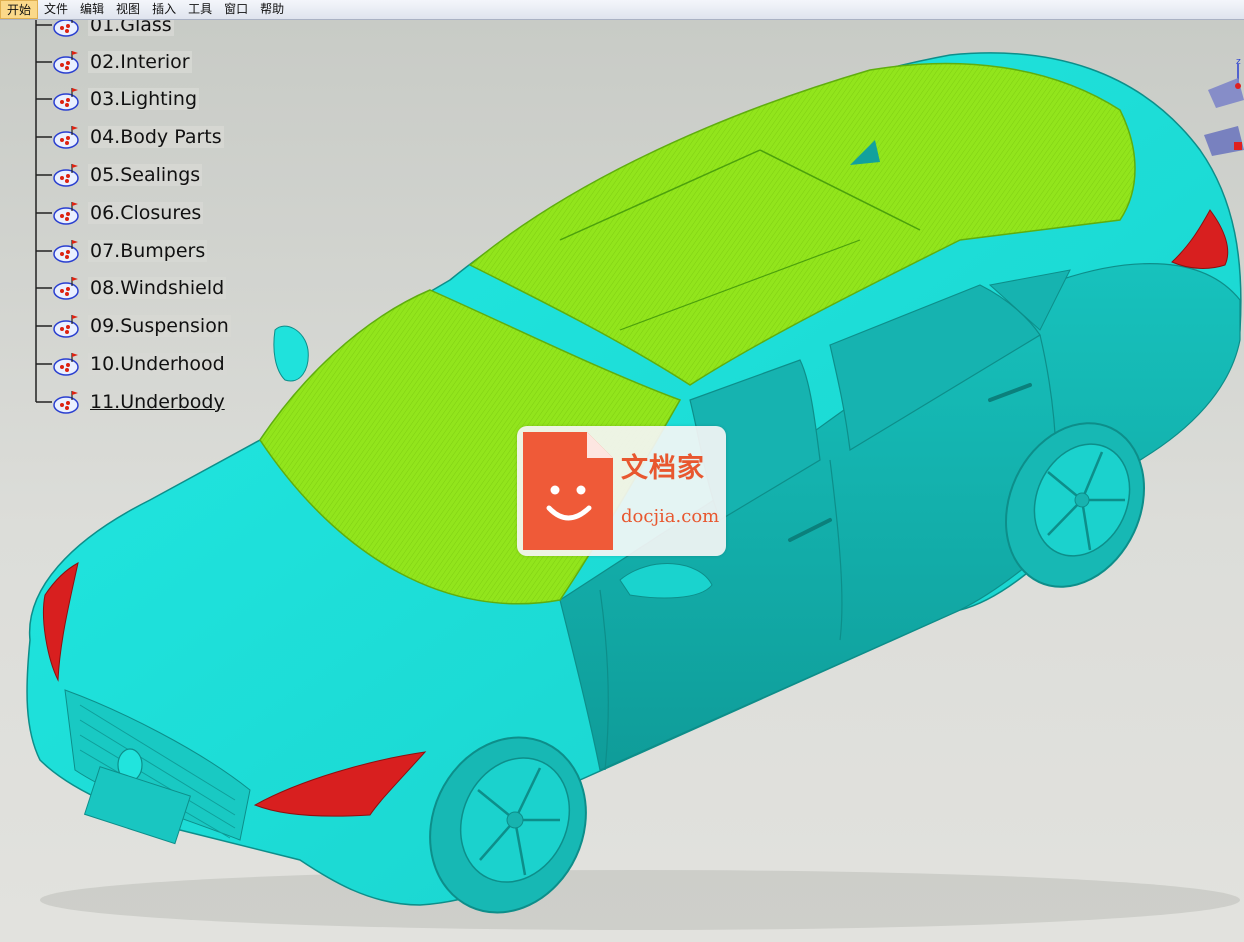 The image size is (1244, 942). What do you see at coordinates (200, 9) in the screenshot?
I see `menu-tools: 工具` at bounding box center [200, 9].